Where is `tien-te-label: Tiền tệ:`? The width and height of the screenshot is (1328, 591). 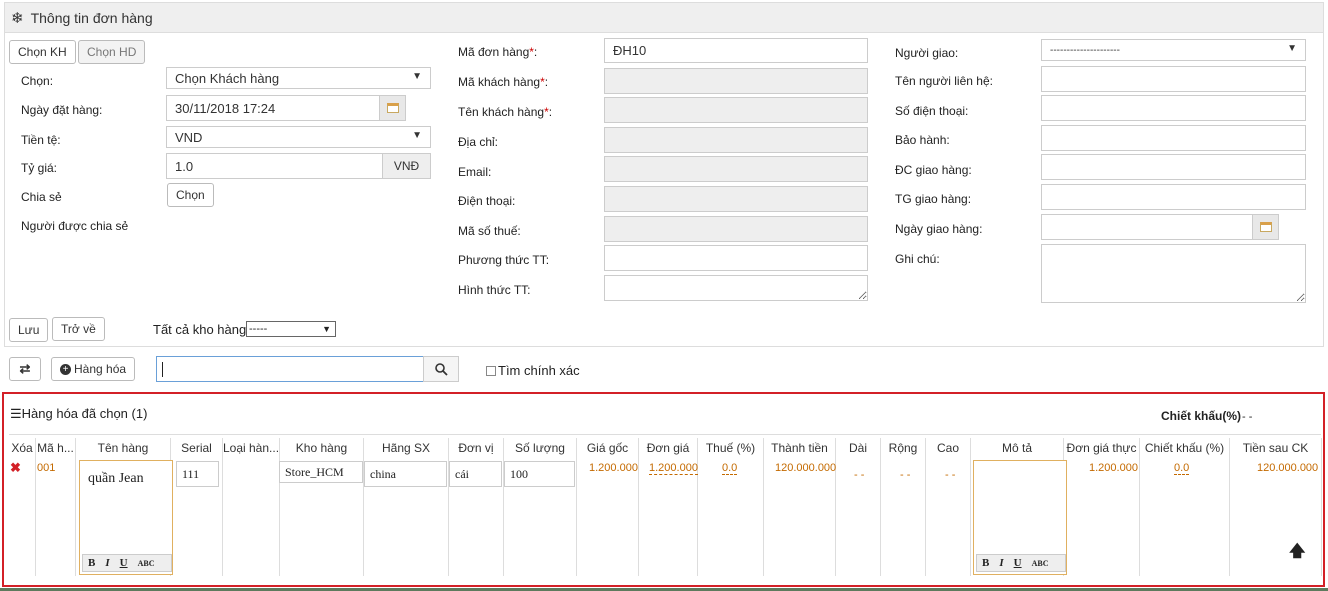
tien-te-label: Tiền tệ: is located at coordinates (41, 140).